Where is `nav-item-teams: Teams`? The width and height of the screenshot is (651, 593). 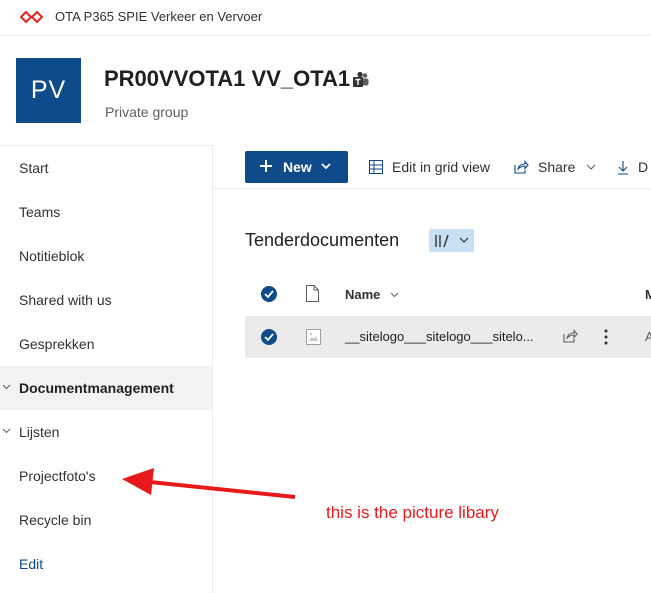
nav-item-teams: Teams is located at coordinates (106, 212).